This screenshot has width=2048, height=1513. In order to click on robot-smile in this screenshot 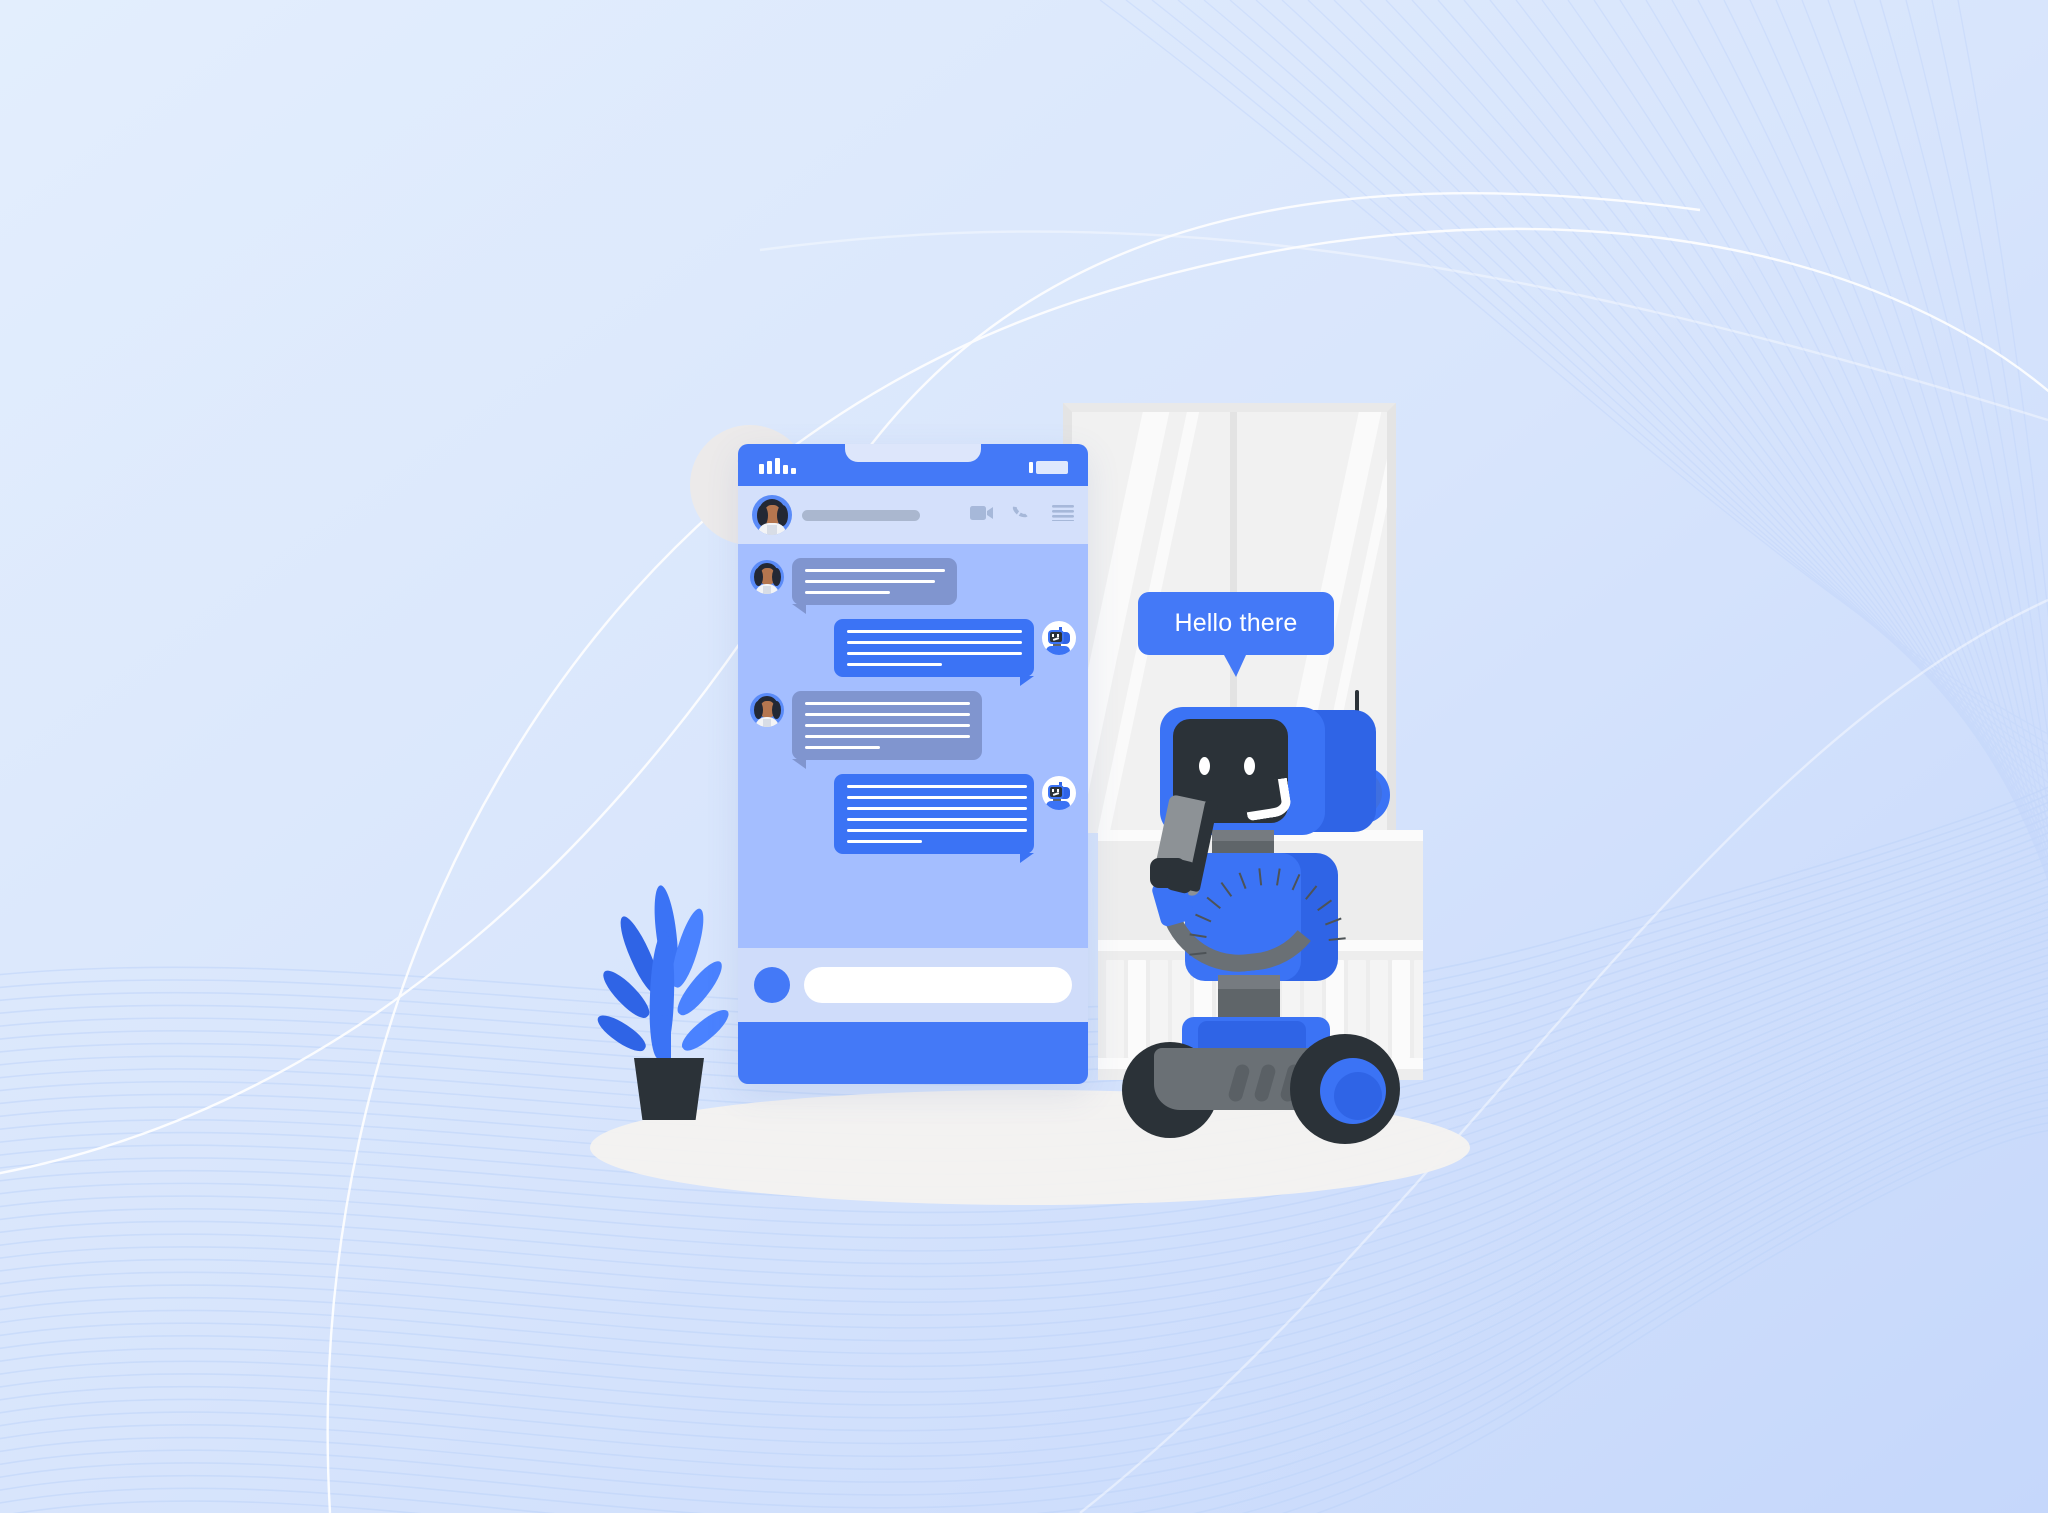, I will do `click(1267, 799)`.